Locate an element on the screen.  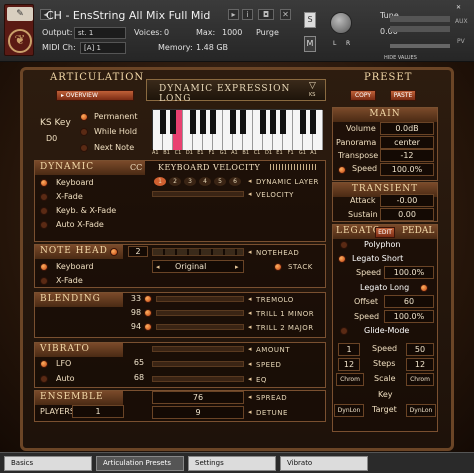
notehead-xfade-led is located at coordinates (44, 281).